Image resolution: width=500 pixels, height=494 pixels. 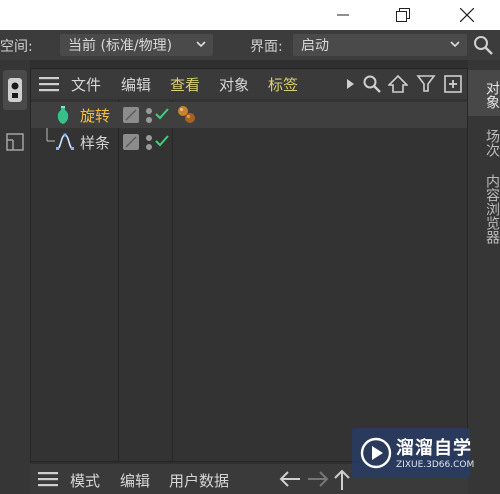 I want to click on watermark-play-icon, so click(x=376, y=453).